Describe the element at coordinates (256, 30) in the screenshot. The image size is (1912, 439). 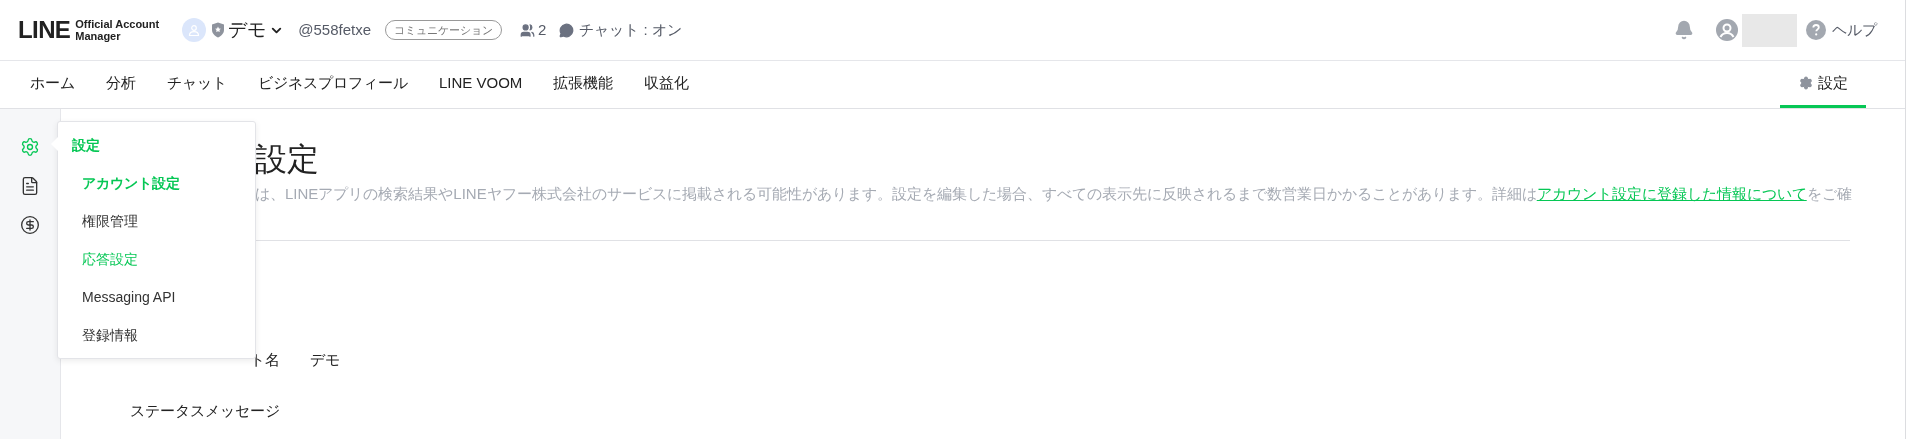
I see `account-switcher: デモ` at that location.